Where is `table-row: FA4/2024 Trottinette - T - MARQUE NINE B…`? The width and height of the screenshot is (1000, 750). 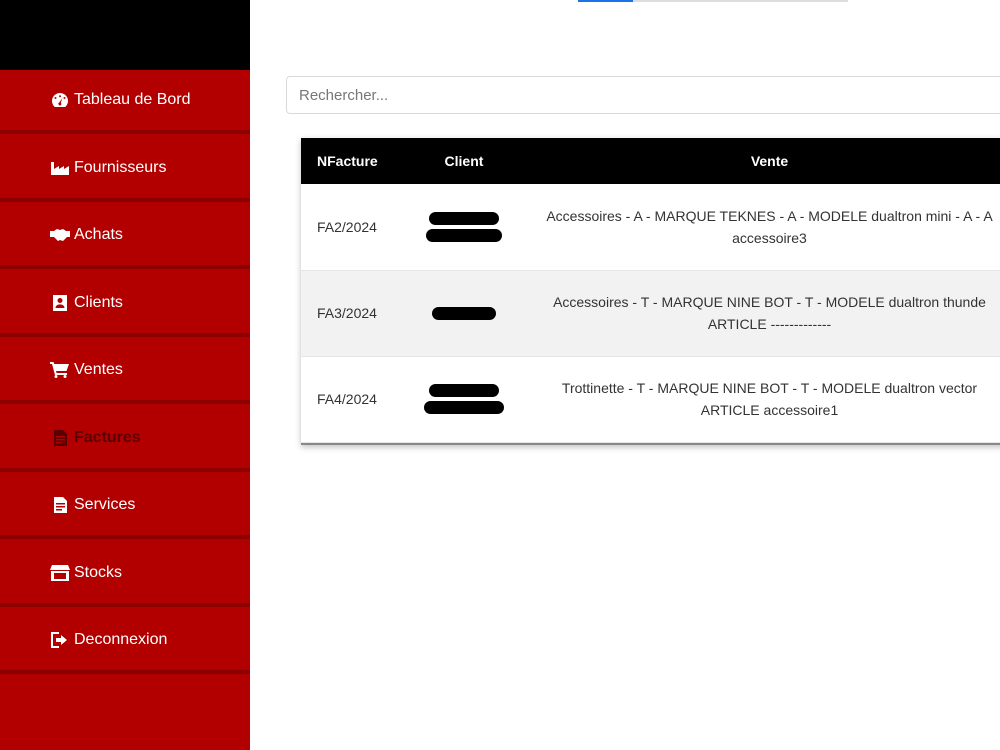
table-row: FA4/2024 Trottinette - T - MARQUE NINE B… is located at coordinates (650, 399).